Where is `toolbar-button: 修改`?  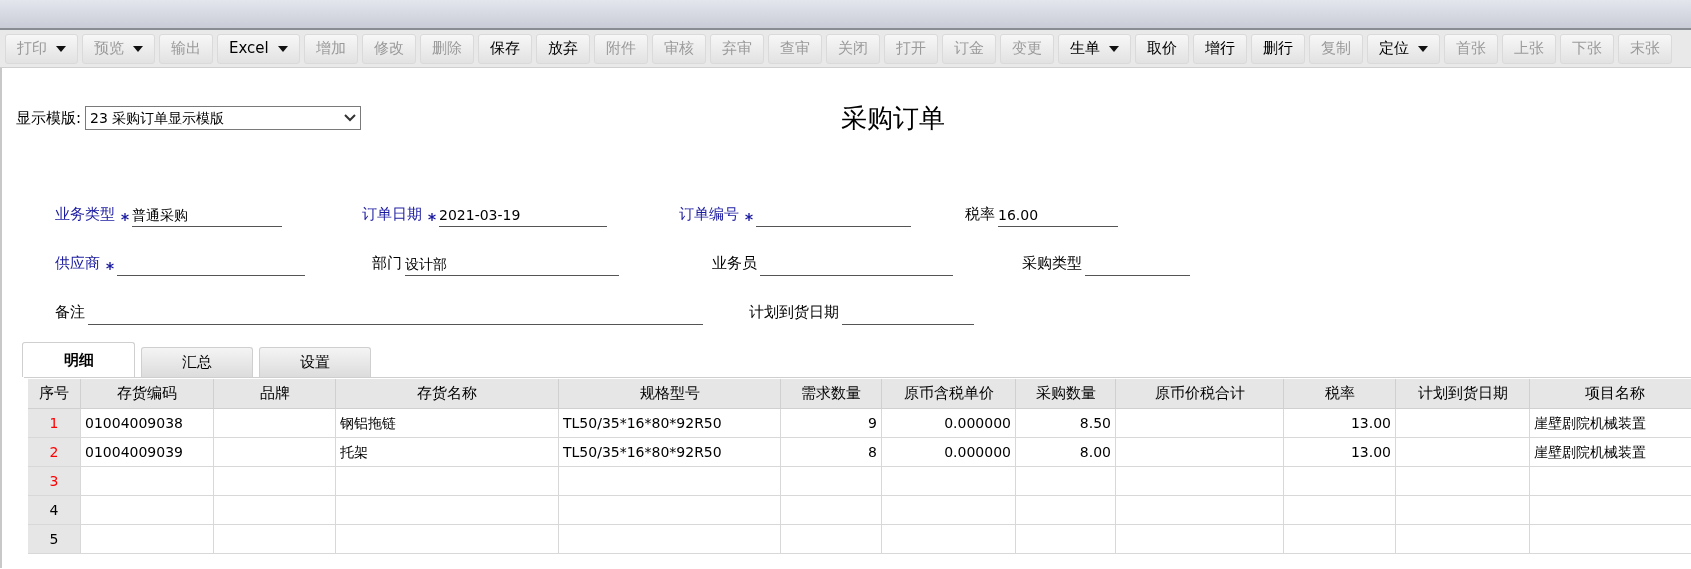 toolbar-button: 修改 is located at coordinates (388, 48).